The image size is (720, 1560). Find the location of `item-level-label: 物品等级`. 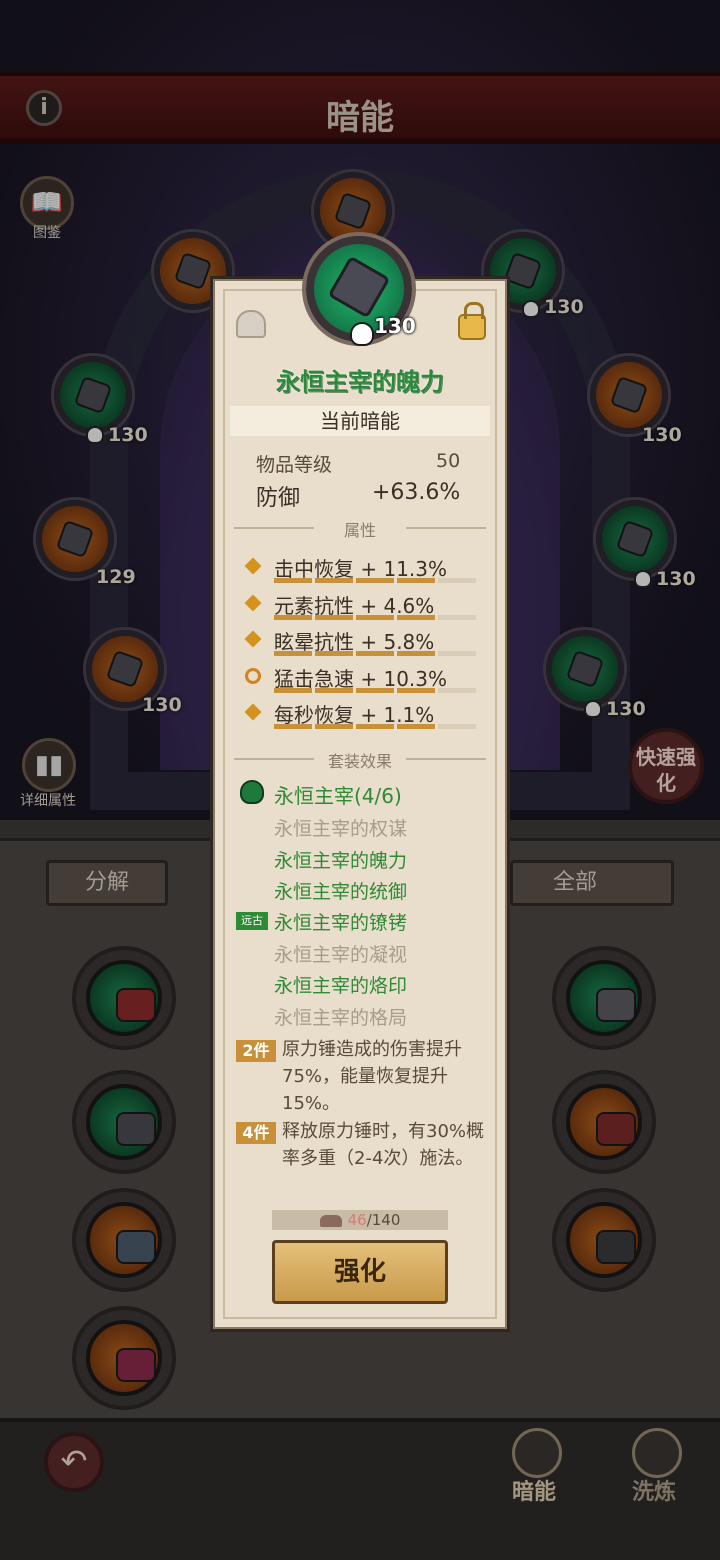

item-level-label: 物品等级 is located at coordinates (294, 465).